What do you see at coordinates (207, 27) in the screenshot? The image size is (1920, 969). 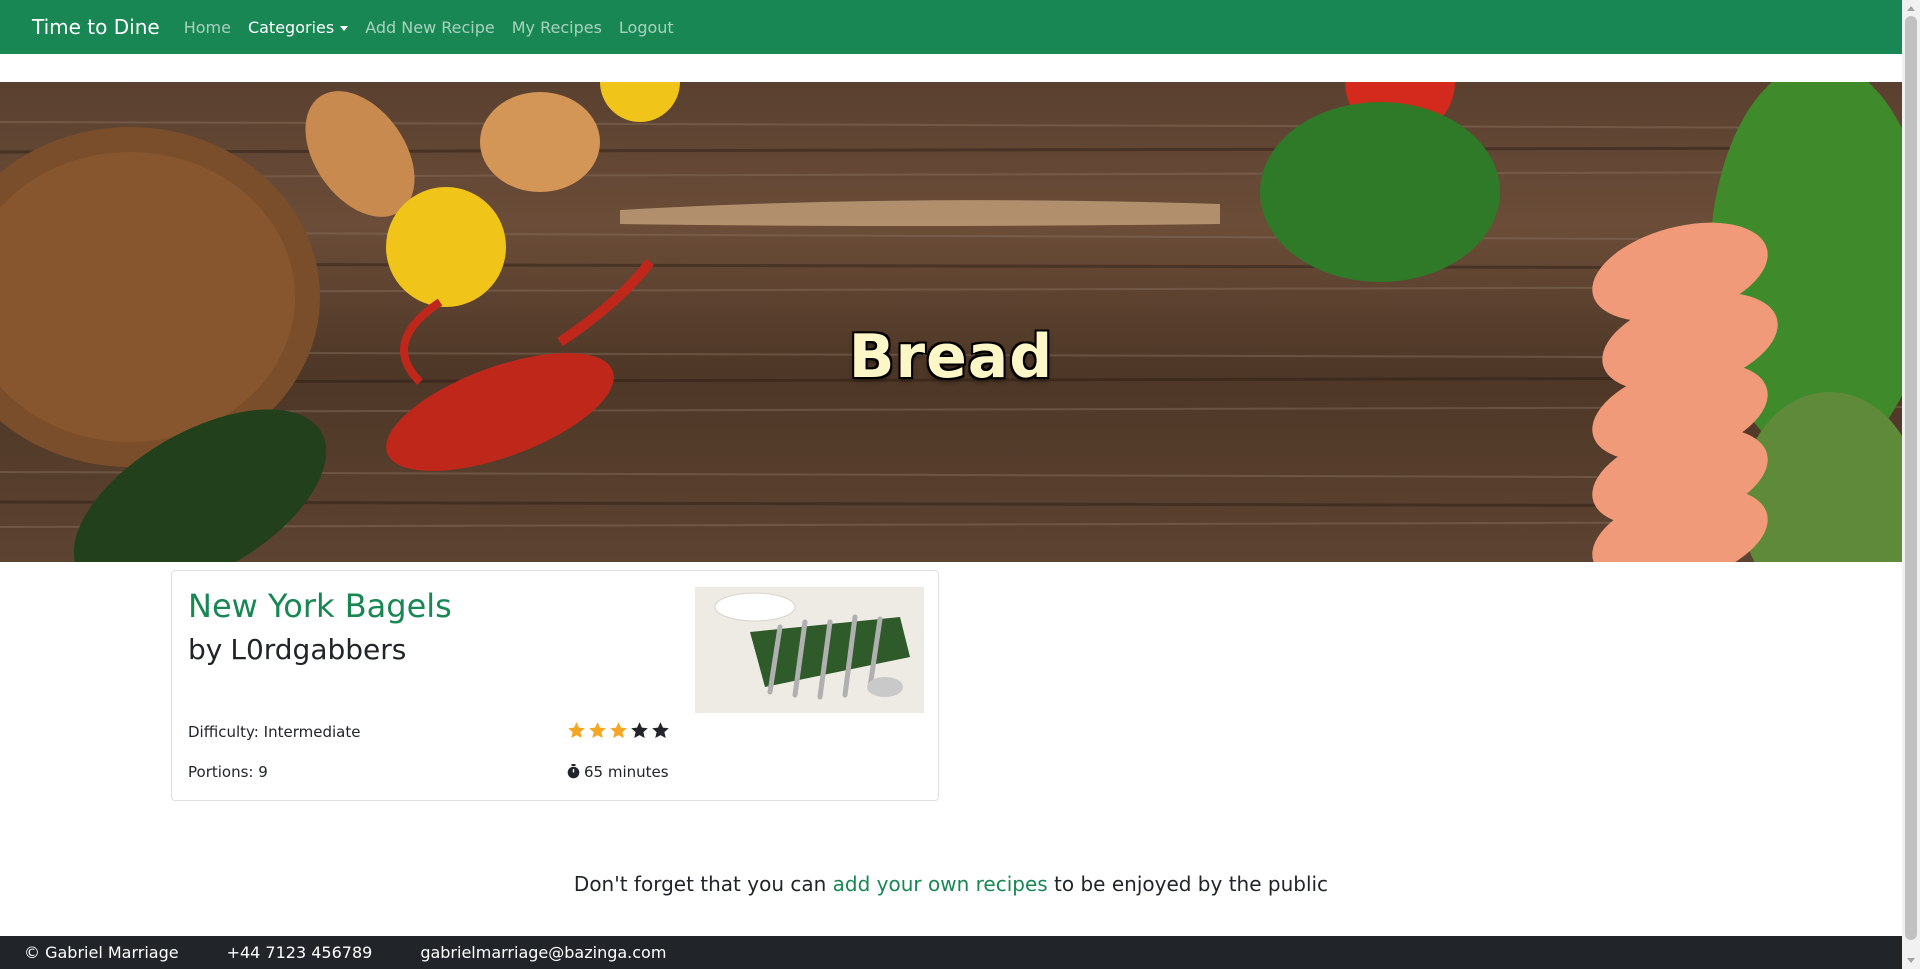 I see `nav-home: Home` at bounding box center [207, 27].